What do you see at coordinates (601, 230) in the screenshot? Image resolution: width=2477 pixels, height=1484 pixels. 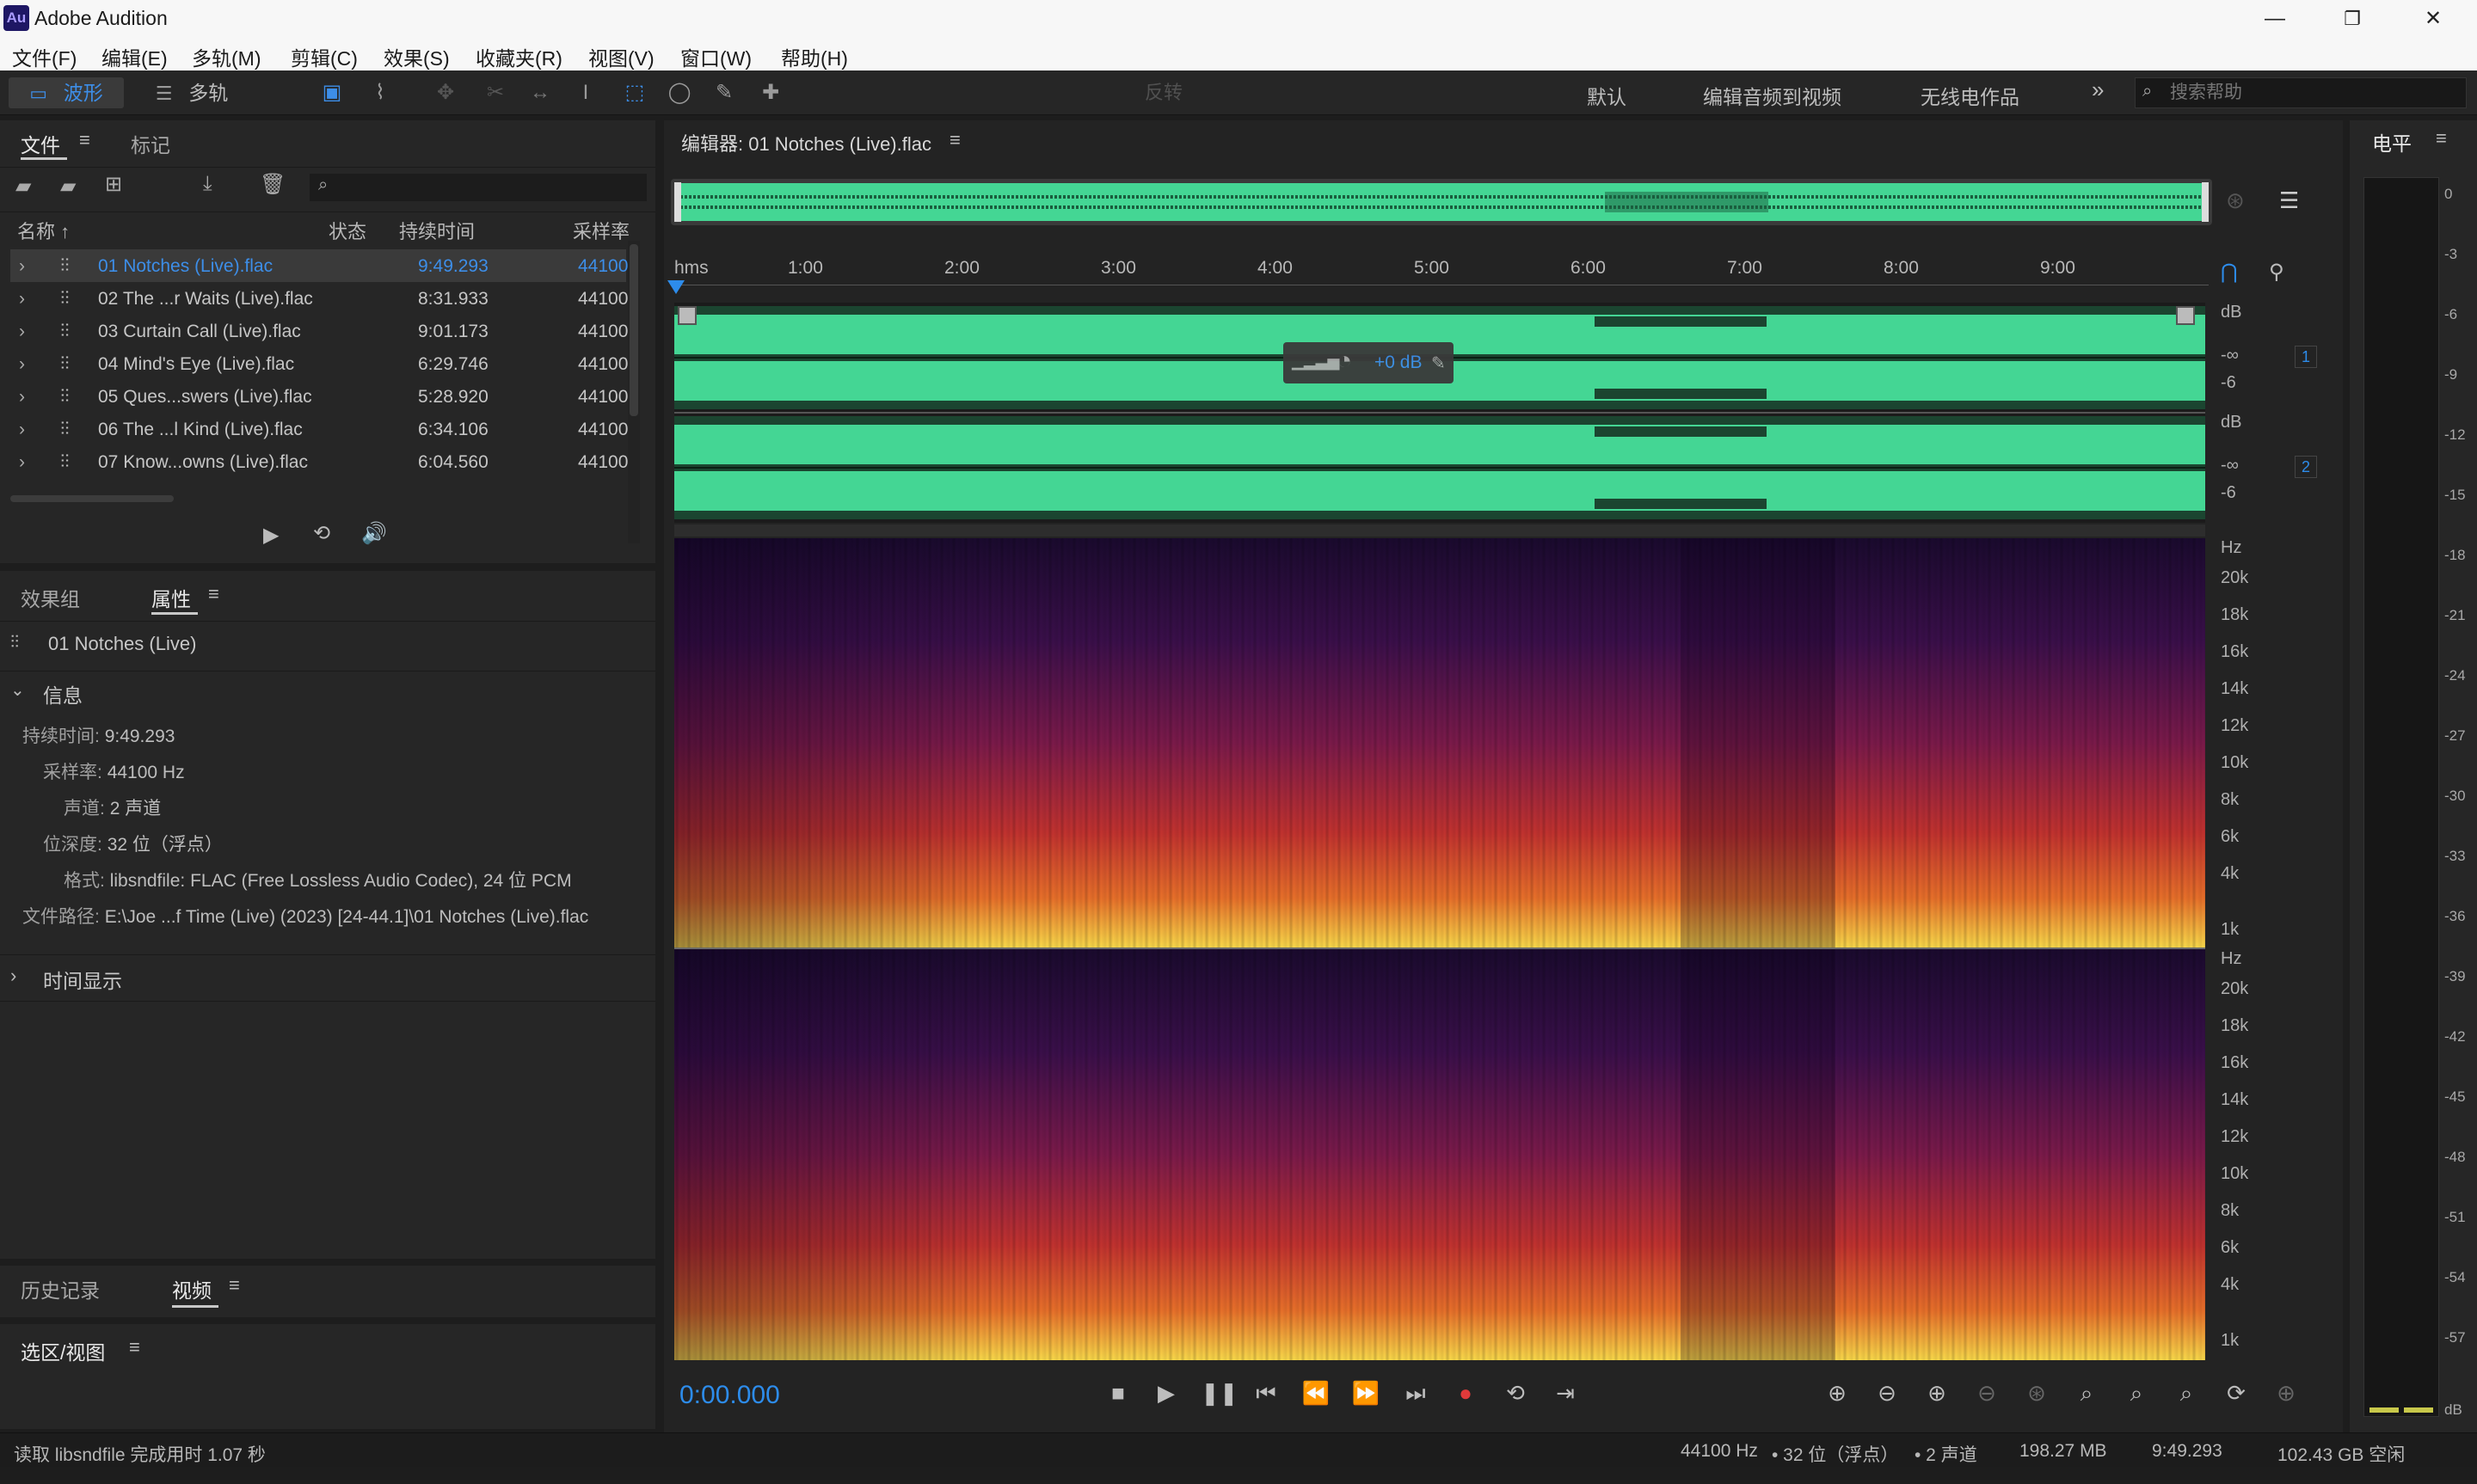 I see `column-sample-rate: 采样率` at bounding box center [601, 230].